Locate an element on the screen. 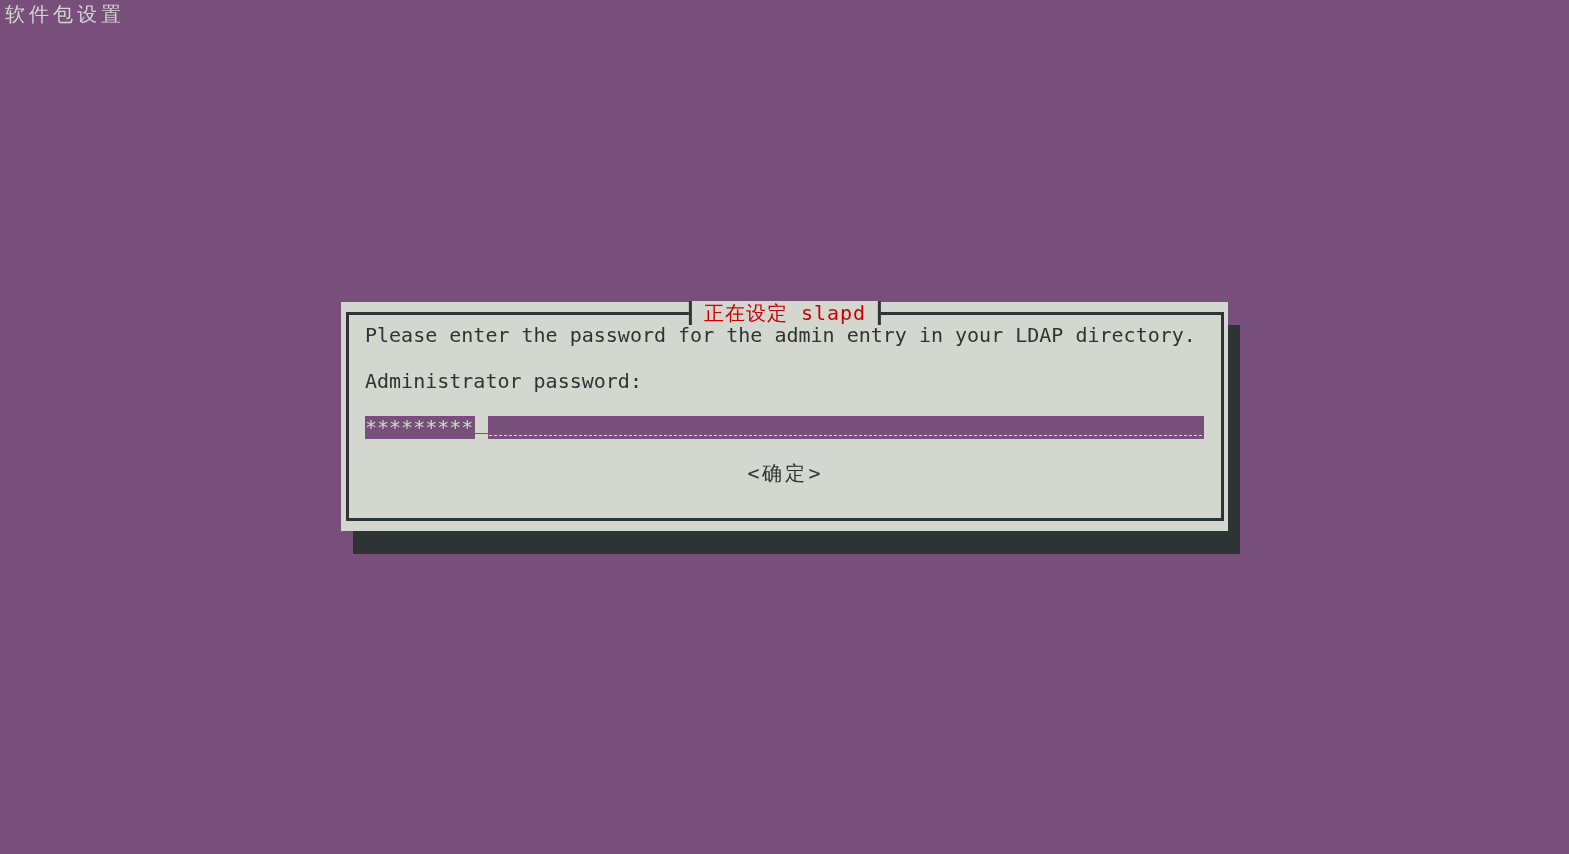 The height and width of the screenshot is (854, 1569). field-label: Administrator password: is located at coordinates (503, 381).